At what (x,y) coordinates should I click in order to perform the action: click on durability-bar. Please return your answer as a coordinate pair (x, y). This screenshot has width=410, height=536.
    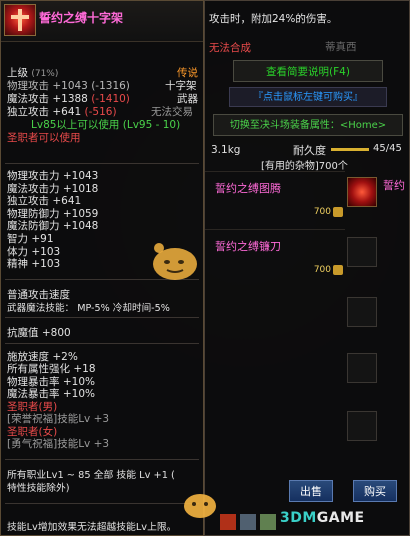
    Looking at the image, I should click on (350, 149).